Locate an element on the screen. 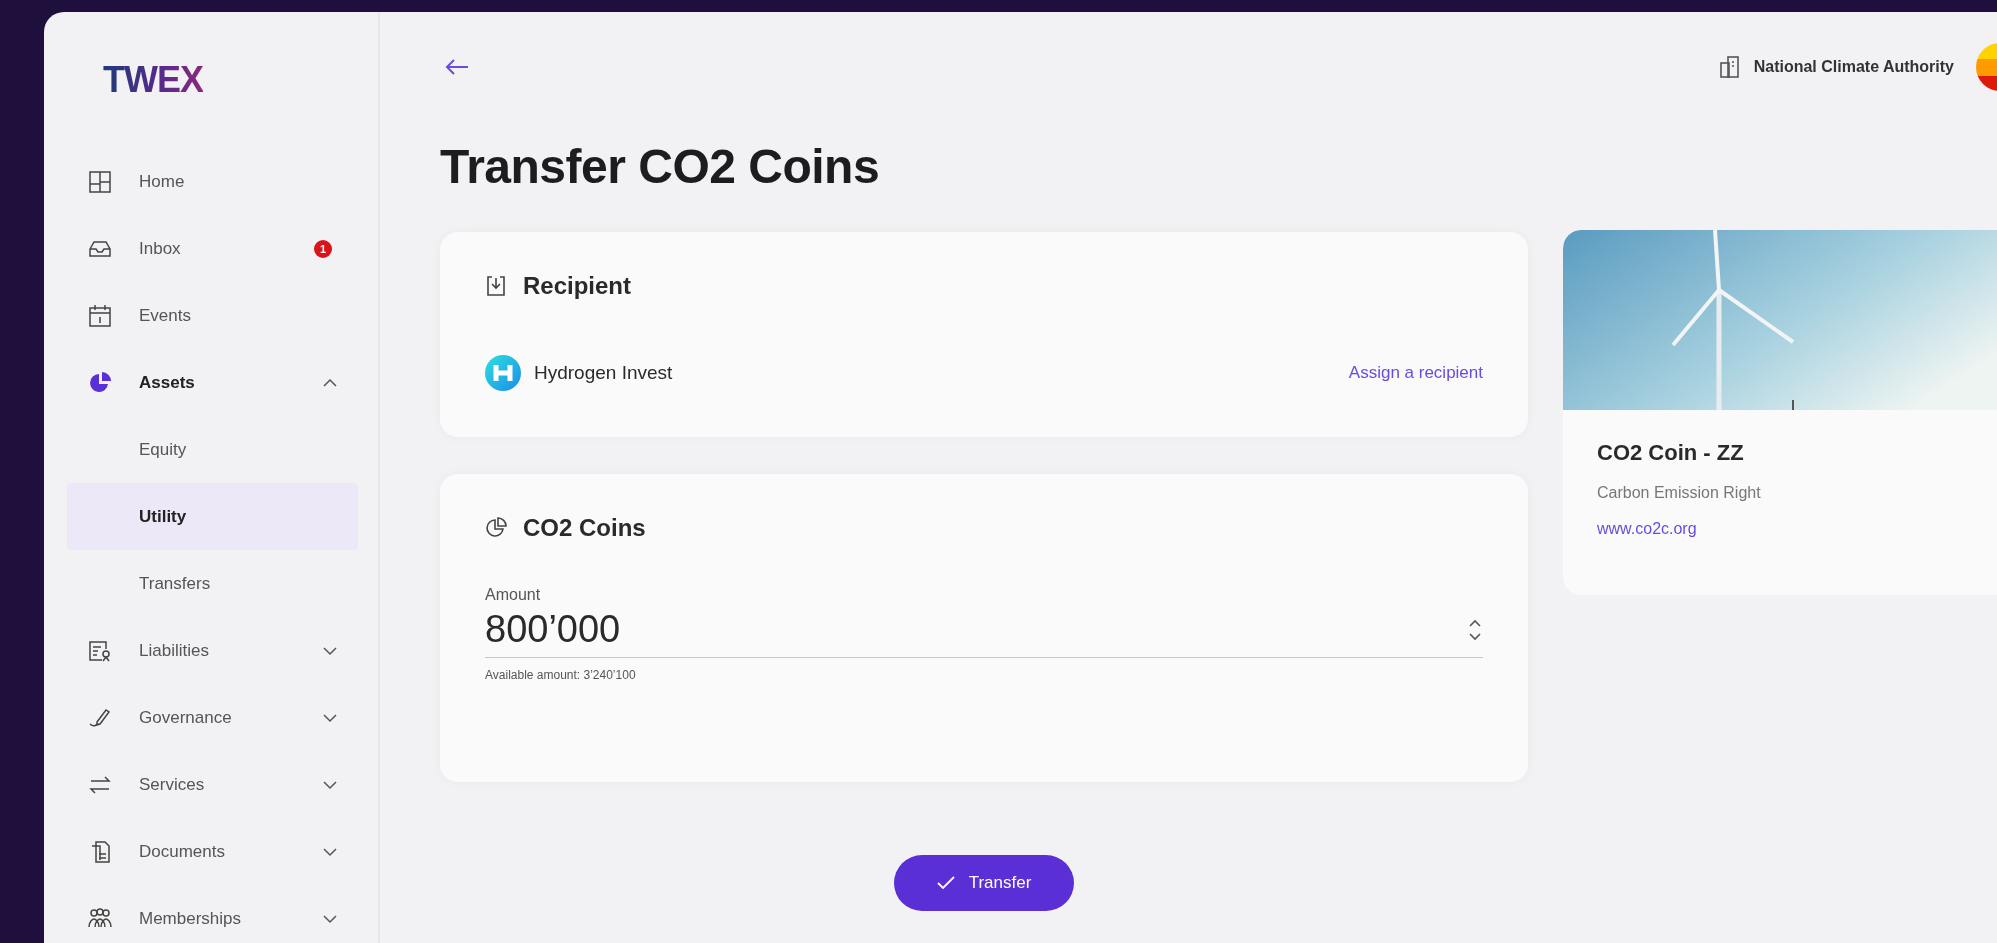 The image size is (1997, 943). asset-type: Carbon Emission Right is located at coordinates (1679, 493).